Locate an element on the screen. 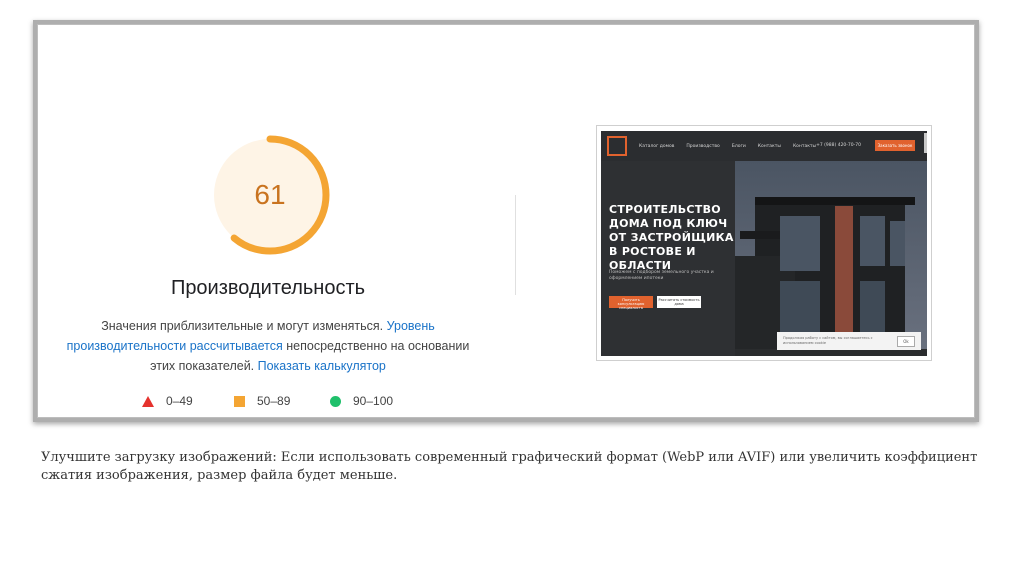 The height and width of the screenshot is (574, 1024). site-callback-button: Заказать звонок is located at coordinates (895, 145).